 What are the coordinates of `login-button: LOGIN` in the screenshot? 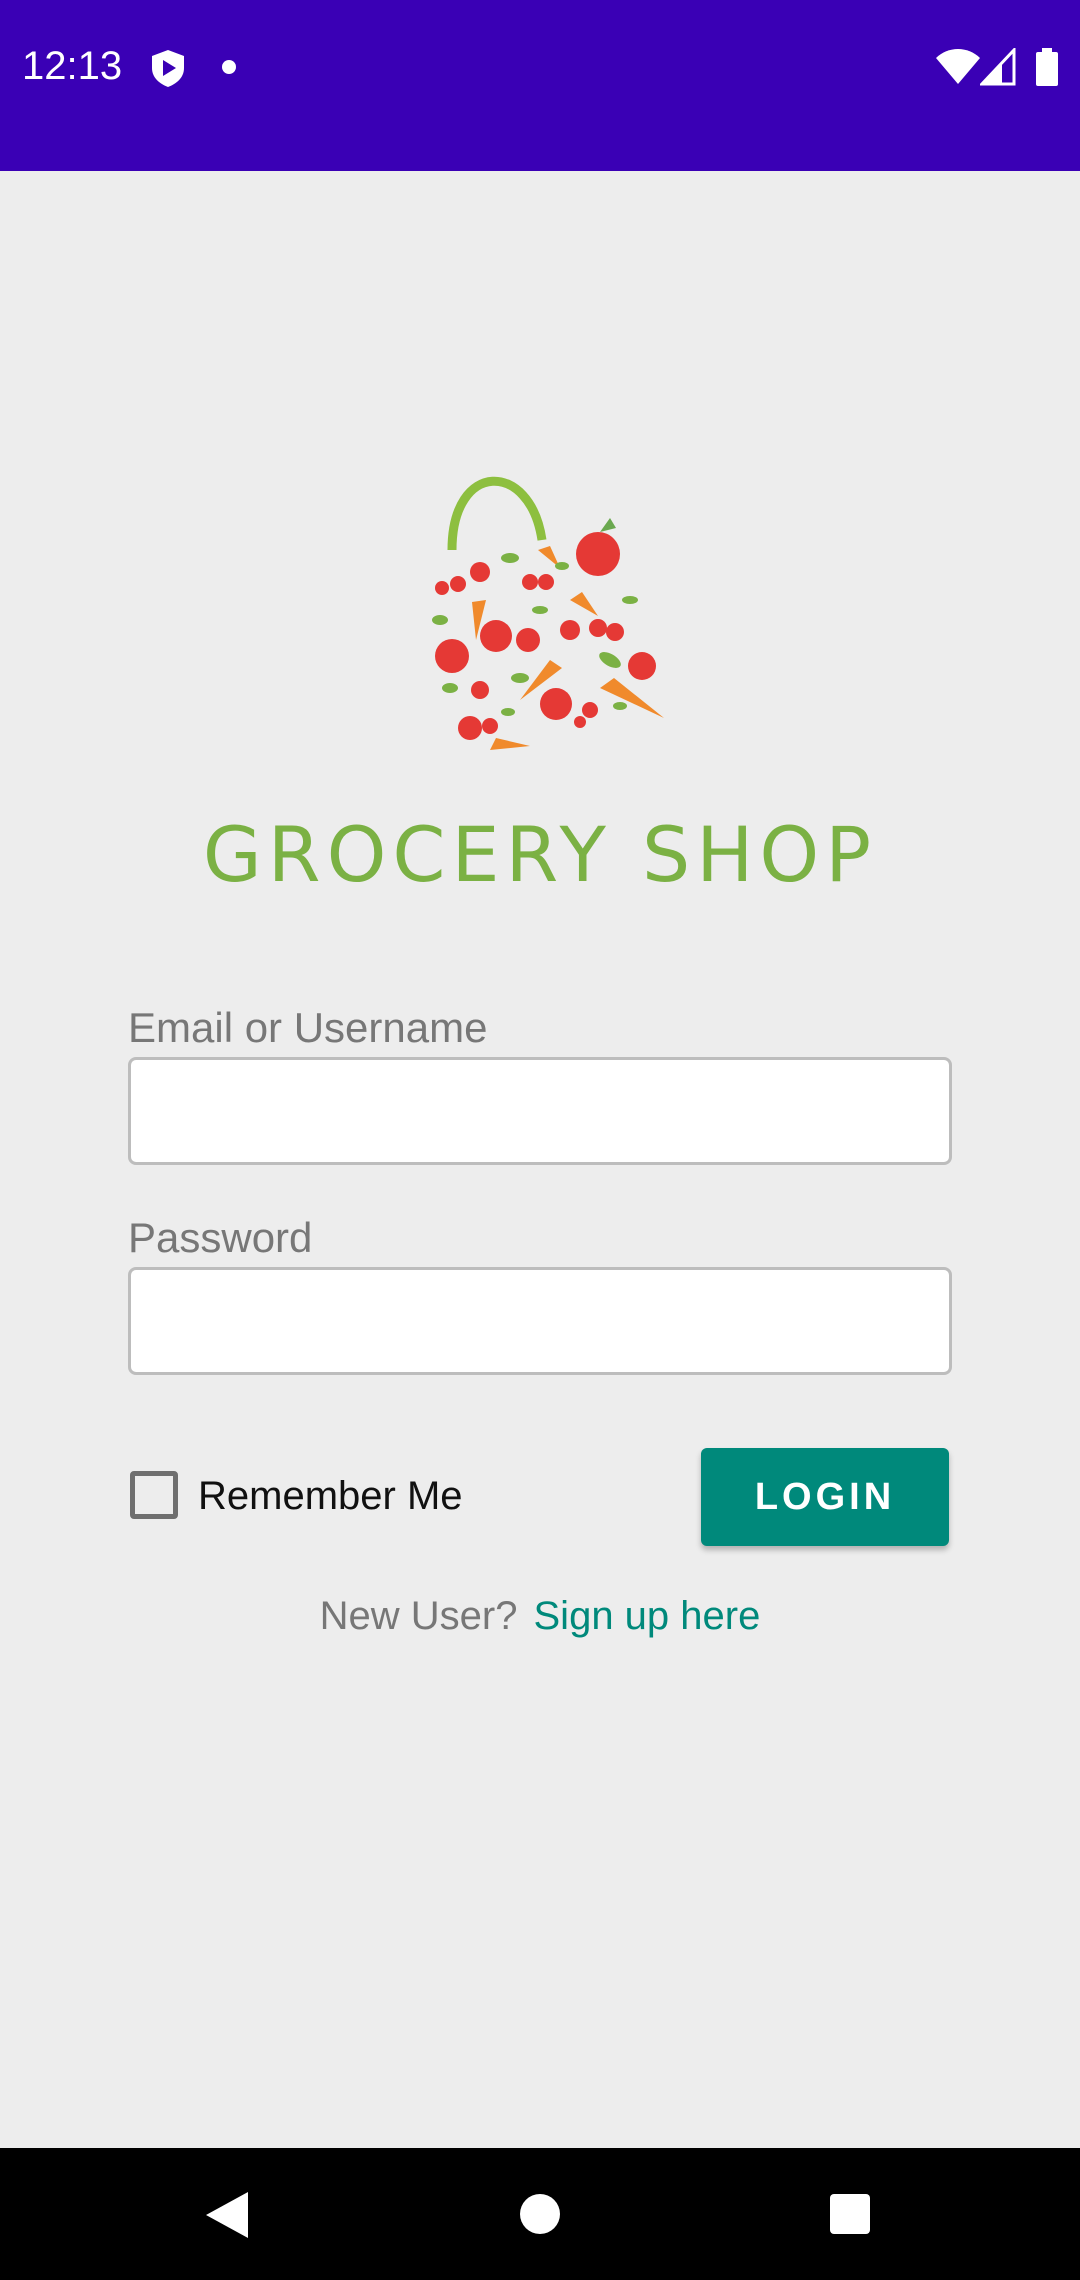 It's located at (825, 1497).